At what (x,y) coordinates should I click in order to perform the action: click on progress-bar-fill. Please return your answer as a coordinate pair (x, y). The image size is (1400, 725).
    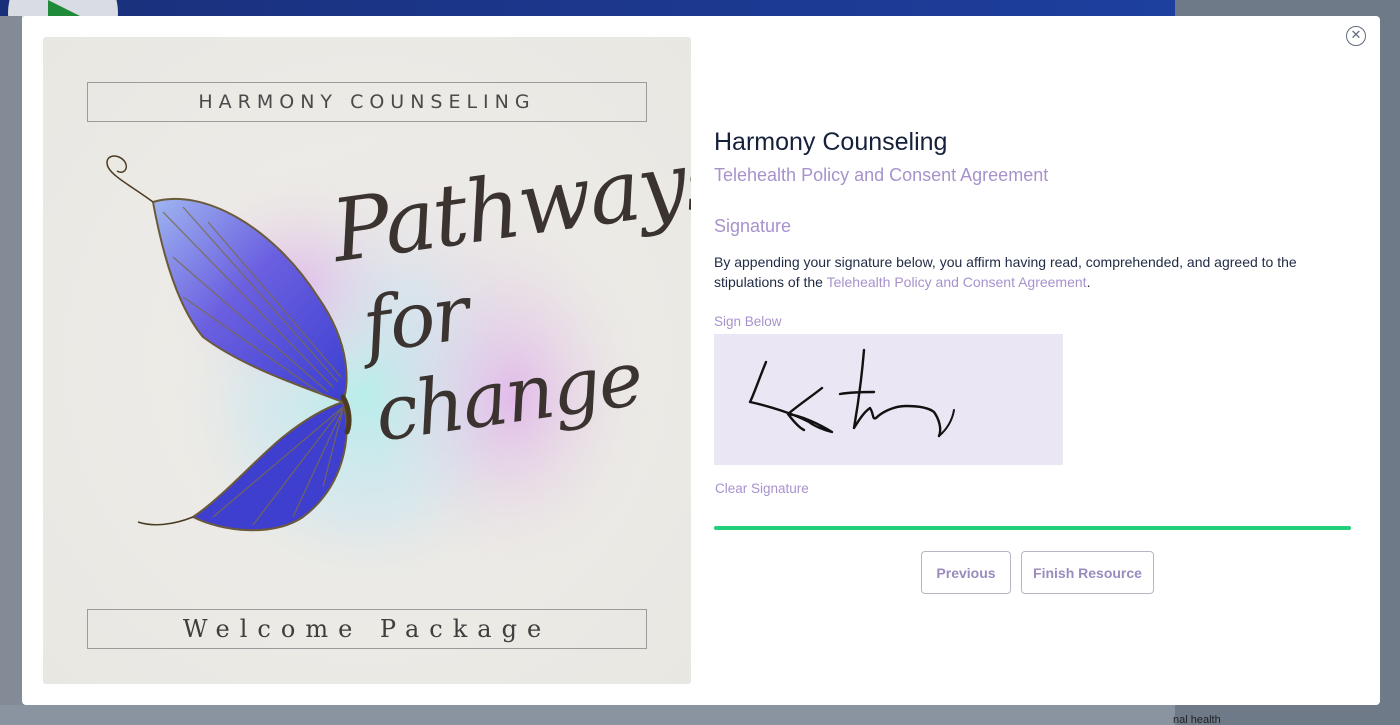
    Looking at the image, I should click on (1032, 528).